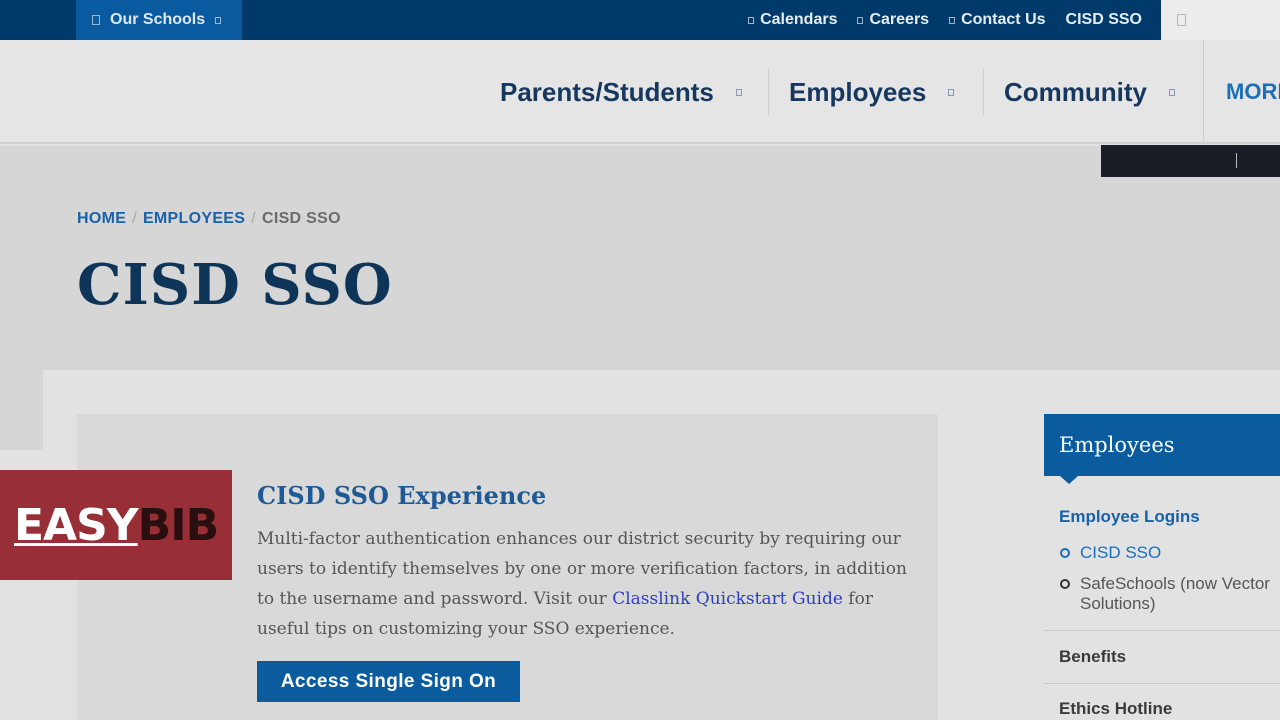 The image size is (1280, 720). Describe the element at coordinates (727, 599) in the screenshot. I see `classlink-quickstart-link: Classlink Quickstart Guide` at that location.